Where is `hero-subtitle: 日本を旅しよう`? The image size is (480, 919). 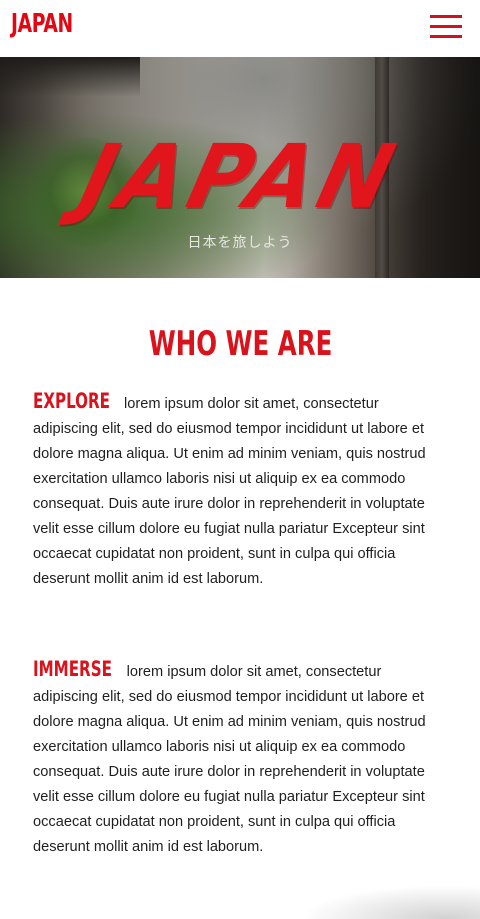
hero-subtitle: 日本を旅しよう is located at coordinates (240, 243).